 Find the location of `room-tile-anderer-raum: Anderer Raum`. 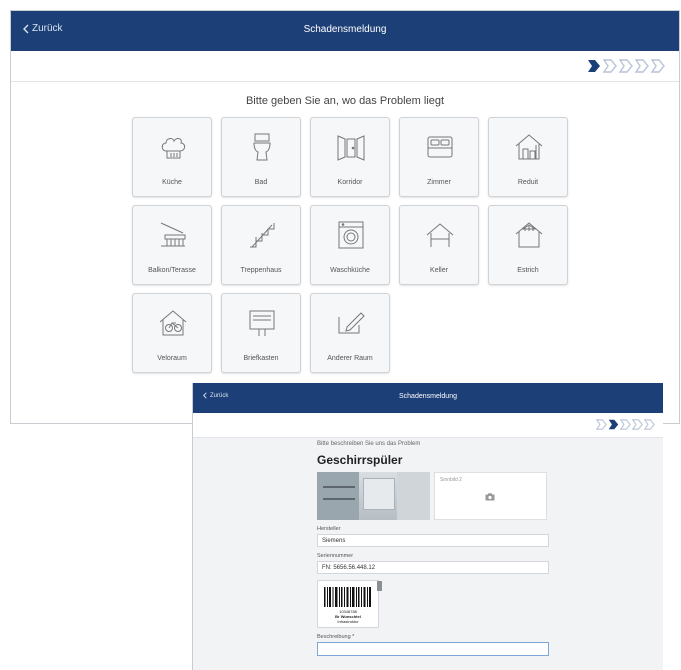

room-tile-anderer-raum: Anderer Raum is located at coordinates (350, 333).